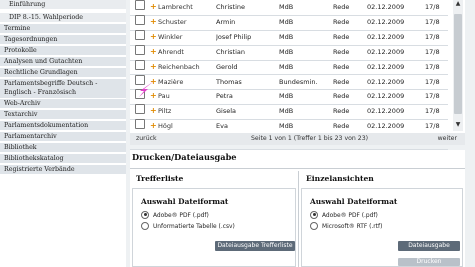 Image resolution: width=475 pixels, height=267 pixels. I want to click on cell-name: Winkler, so click(181, 37).